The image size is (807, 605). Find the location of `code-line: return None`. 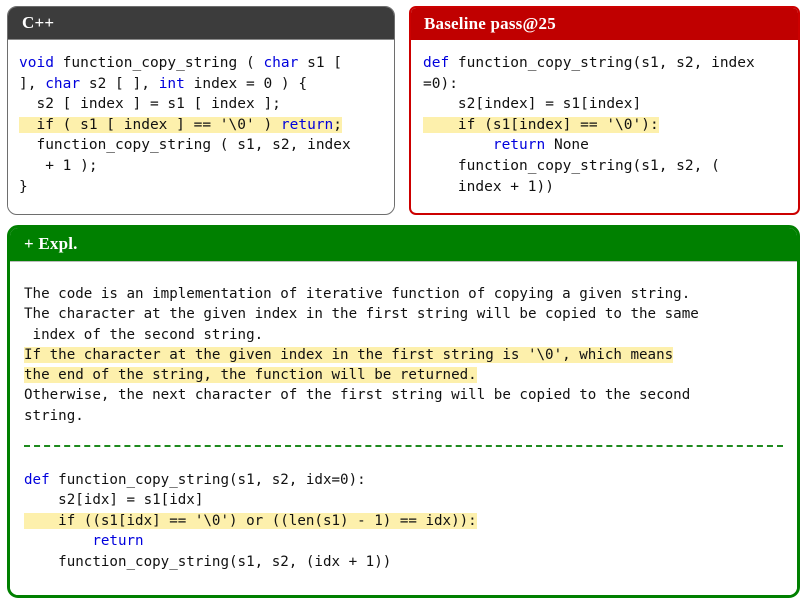

code-line: return None is located at coordinates (540, 145).